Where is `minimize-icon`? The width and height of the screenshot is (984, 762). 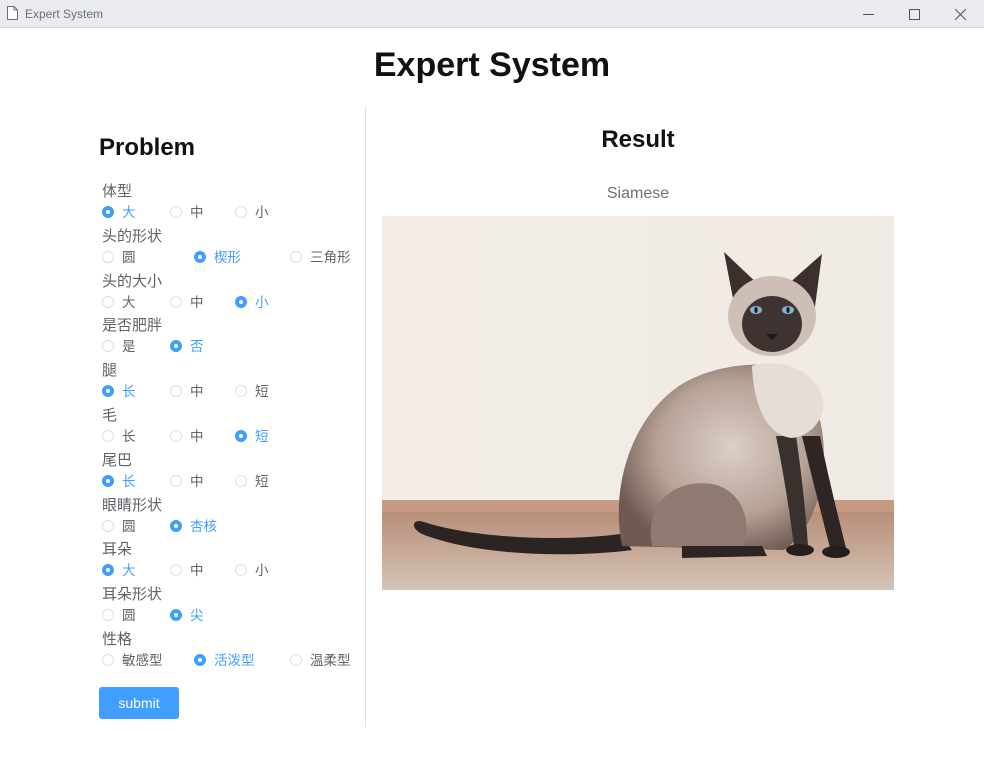 minimize-icon is located at coordinates (868, 14).